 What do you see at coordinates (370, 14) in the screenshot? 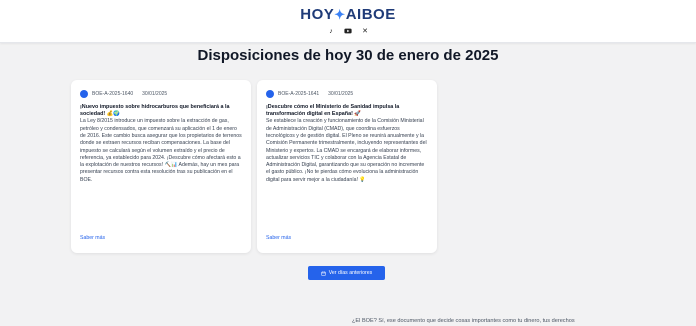
I see `logo-text-aiboe: AIBOE` at bounding box center [370, 14].